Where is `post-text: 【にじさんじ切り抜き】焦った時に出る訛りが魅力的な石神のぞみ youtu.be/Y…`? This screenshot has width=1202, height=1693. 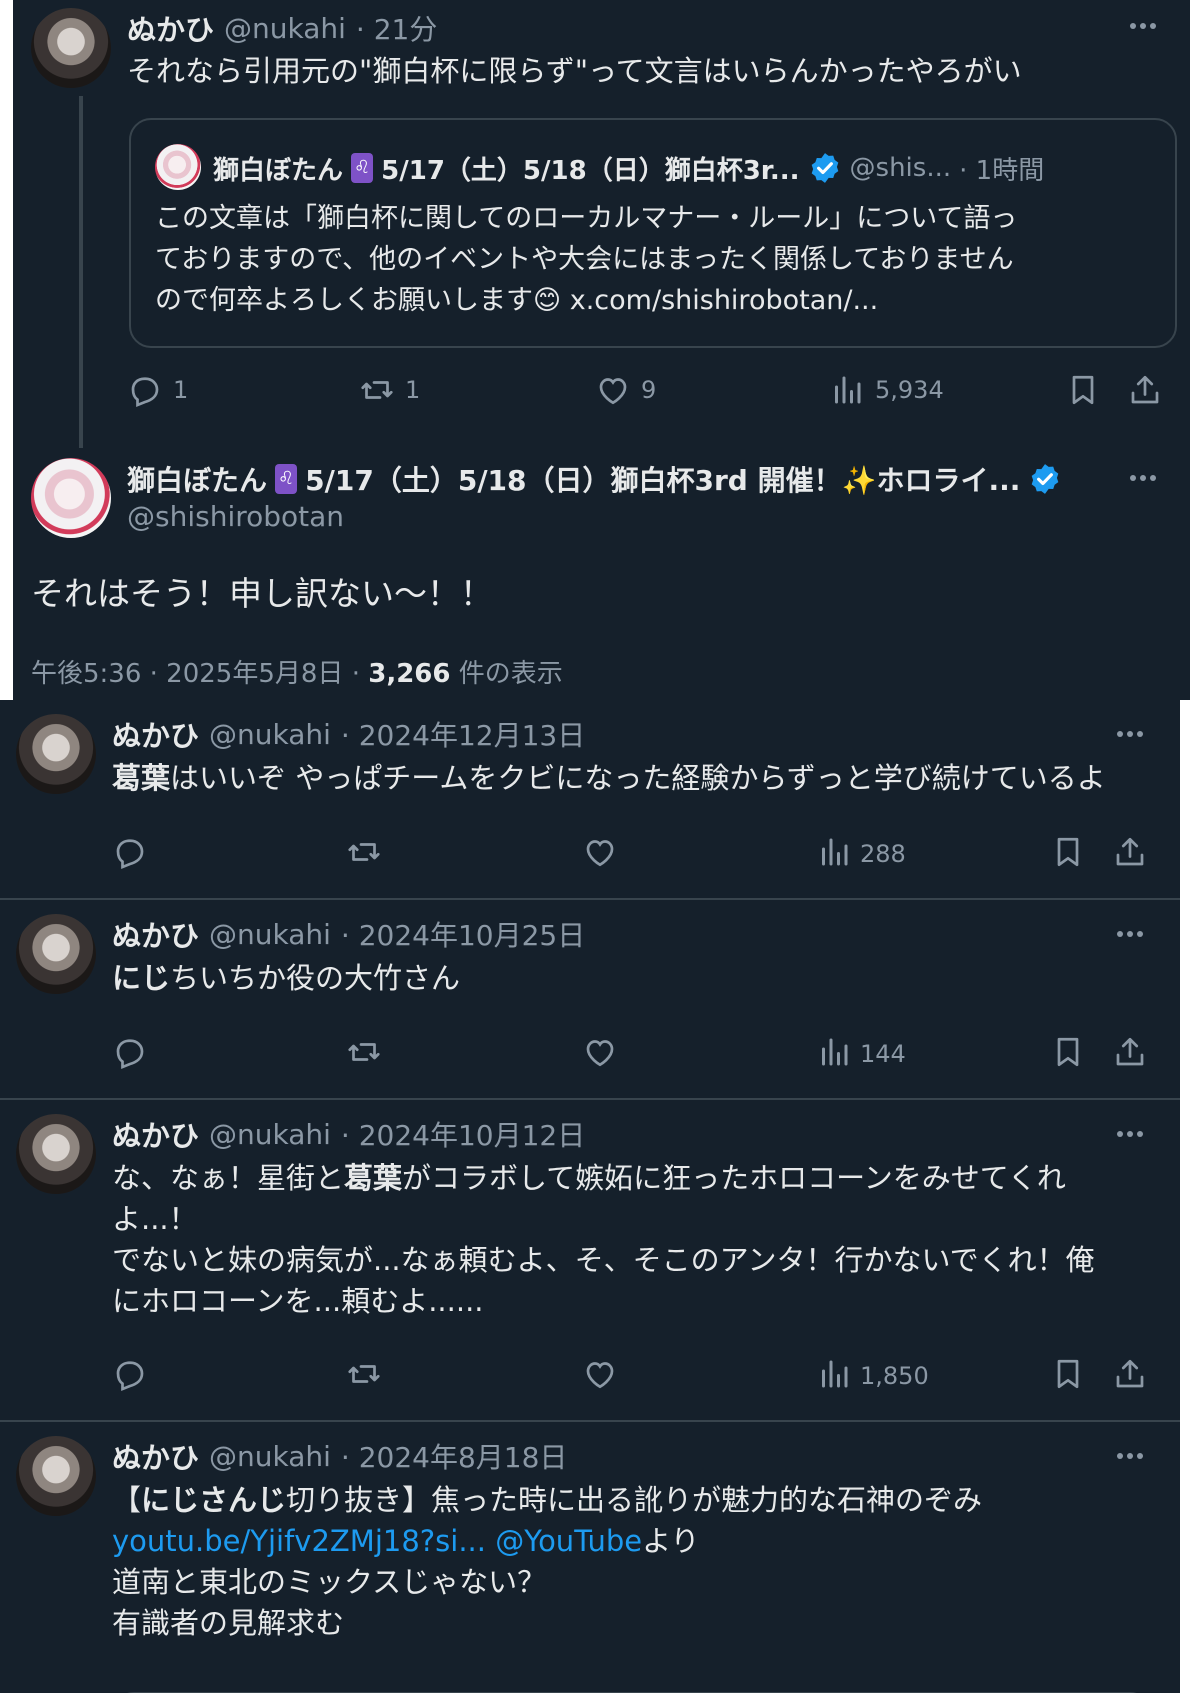 post-text: 【にじさんじ切り抜き】焦った時に出る訛りが魅力的な石神のぞみ youtu.be/Y… is located at coordinates (547, 1562).